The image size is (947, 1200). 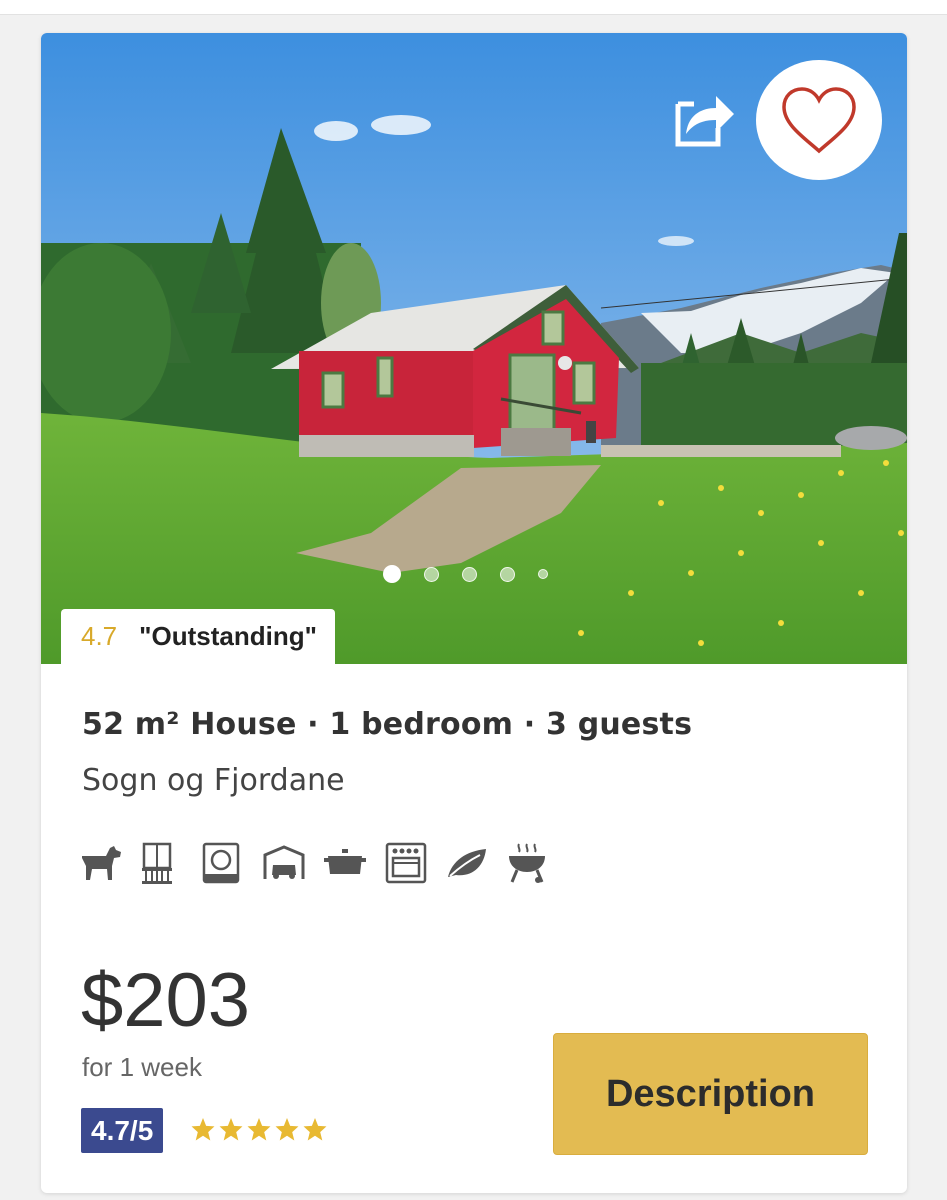 I want to click on cooking-pot-icon, so click(x=354, y=863).